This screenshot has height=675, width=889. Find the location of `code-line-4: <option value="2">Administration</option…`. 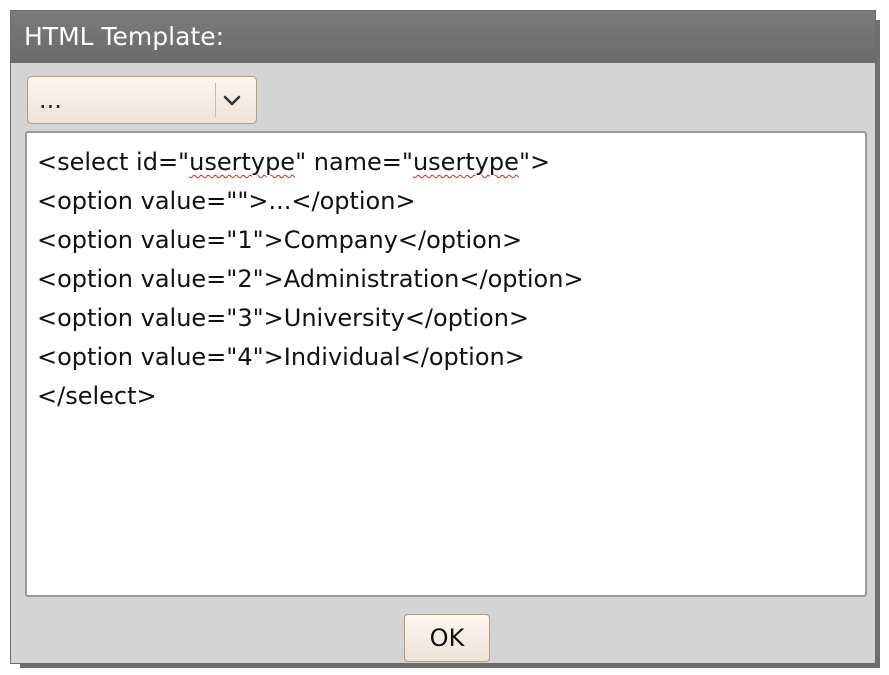

code-line-4: <option value="2">Administration</option… is located at coordinates (310, 279).